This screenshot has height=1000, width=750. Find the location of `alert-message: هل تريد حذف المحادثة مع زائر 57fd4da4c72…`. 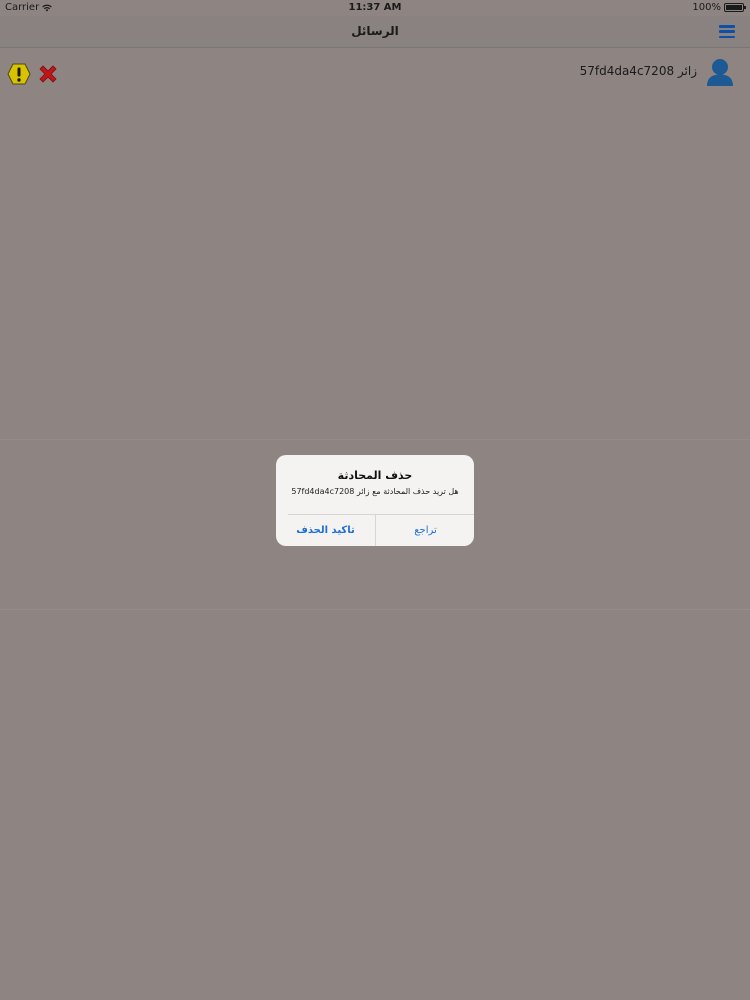

alert-message: هل تريد حذف المحادثة مع زائر 57fd4da4c72… is located at coordinates (375, 491).